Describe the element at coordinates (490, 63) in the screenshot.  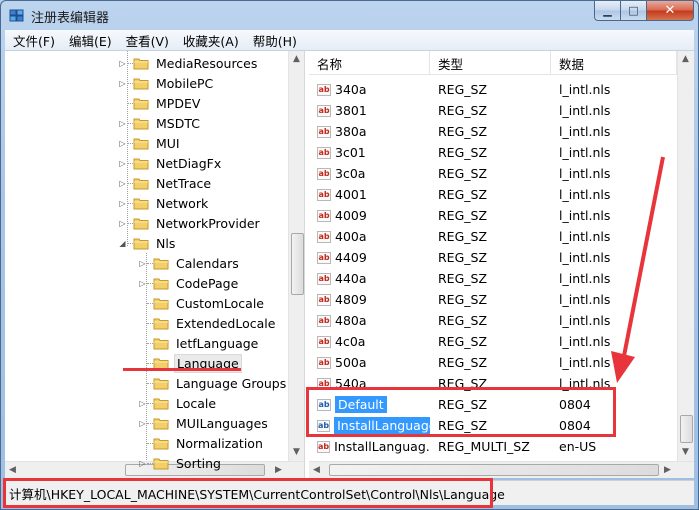
I see `column-header-type: 类型` at that location.